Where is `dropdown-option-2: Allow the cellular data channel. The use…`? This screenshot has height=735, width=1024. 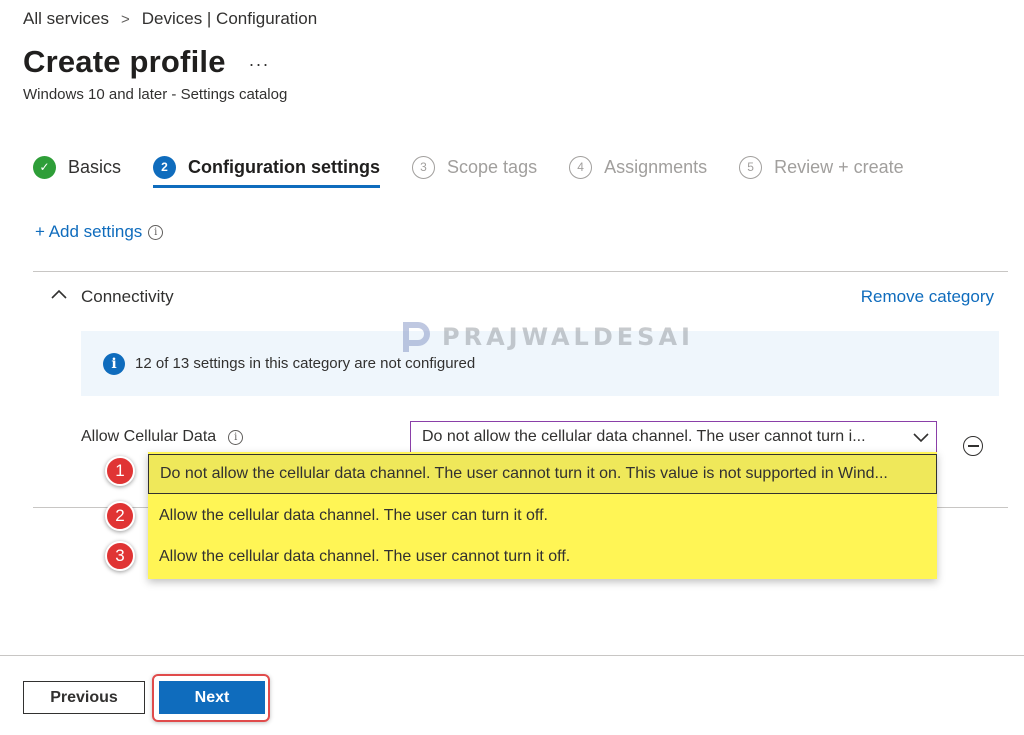
dropdown-option-2: Allow the cellular data channel. The use… is located at coordinates (542, 516).